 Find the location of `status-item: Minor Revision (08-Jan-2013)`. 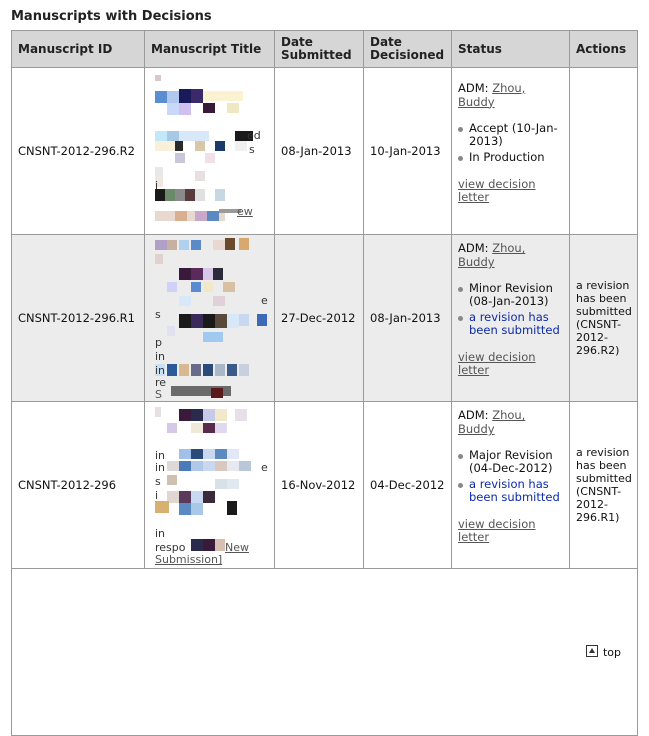

status-item: Minor Revision (08-Jan-2013) is located at coordinates (510, 295).